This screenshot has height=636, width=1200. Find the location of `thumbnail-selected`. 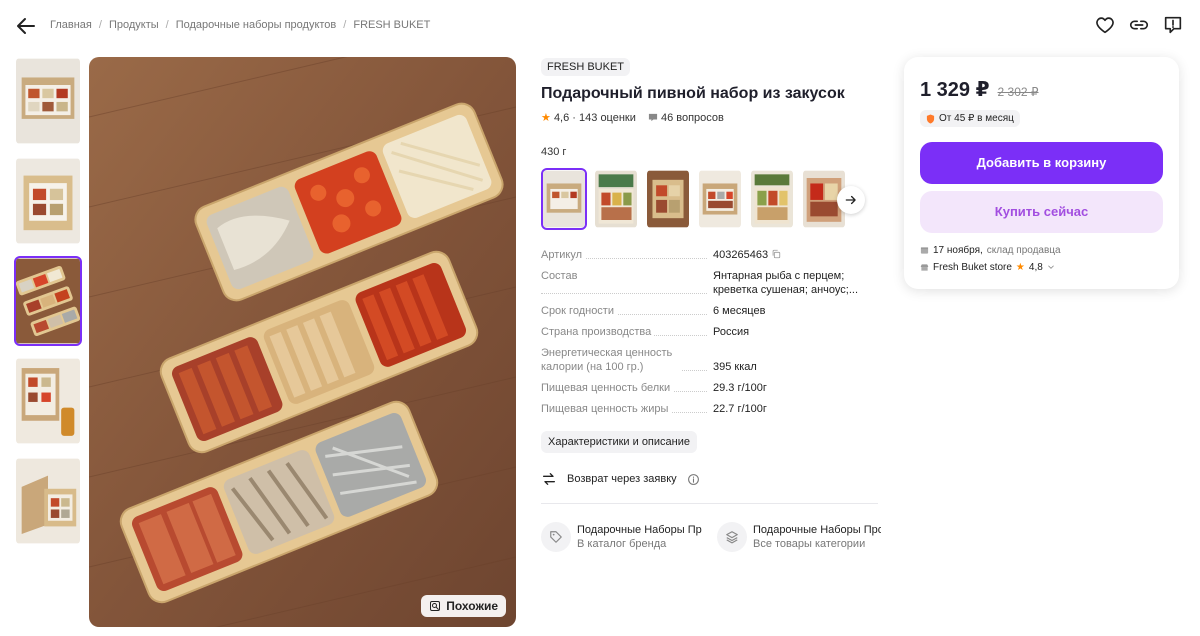

thumbnail-selected is located at coordinates (48, 301).